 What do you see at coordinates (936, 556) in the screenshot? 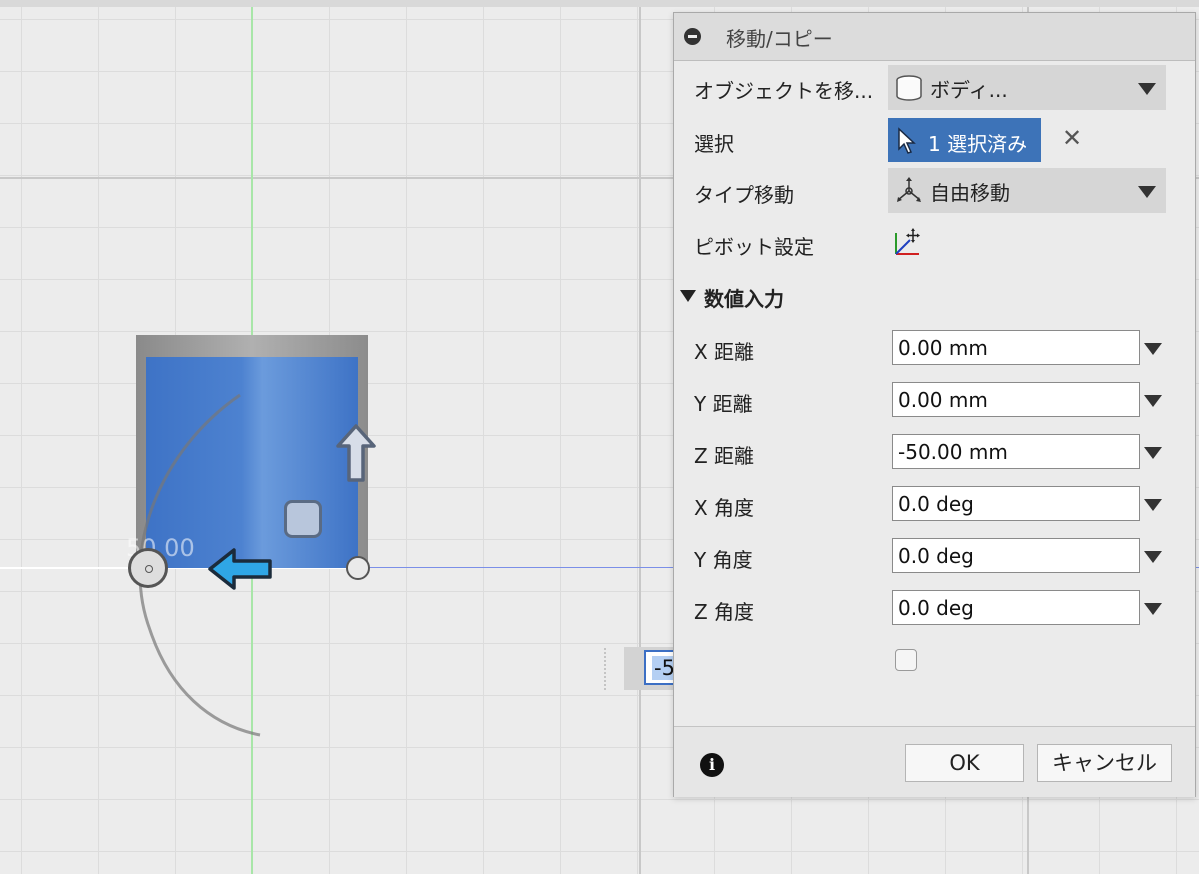
I see `y-angle-value: 0.0 deg` at bounding box center [936, 556].